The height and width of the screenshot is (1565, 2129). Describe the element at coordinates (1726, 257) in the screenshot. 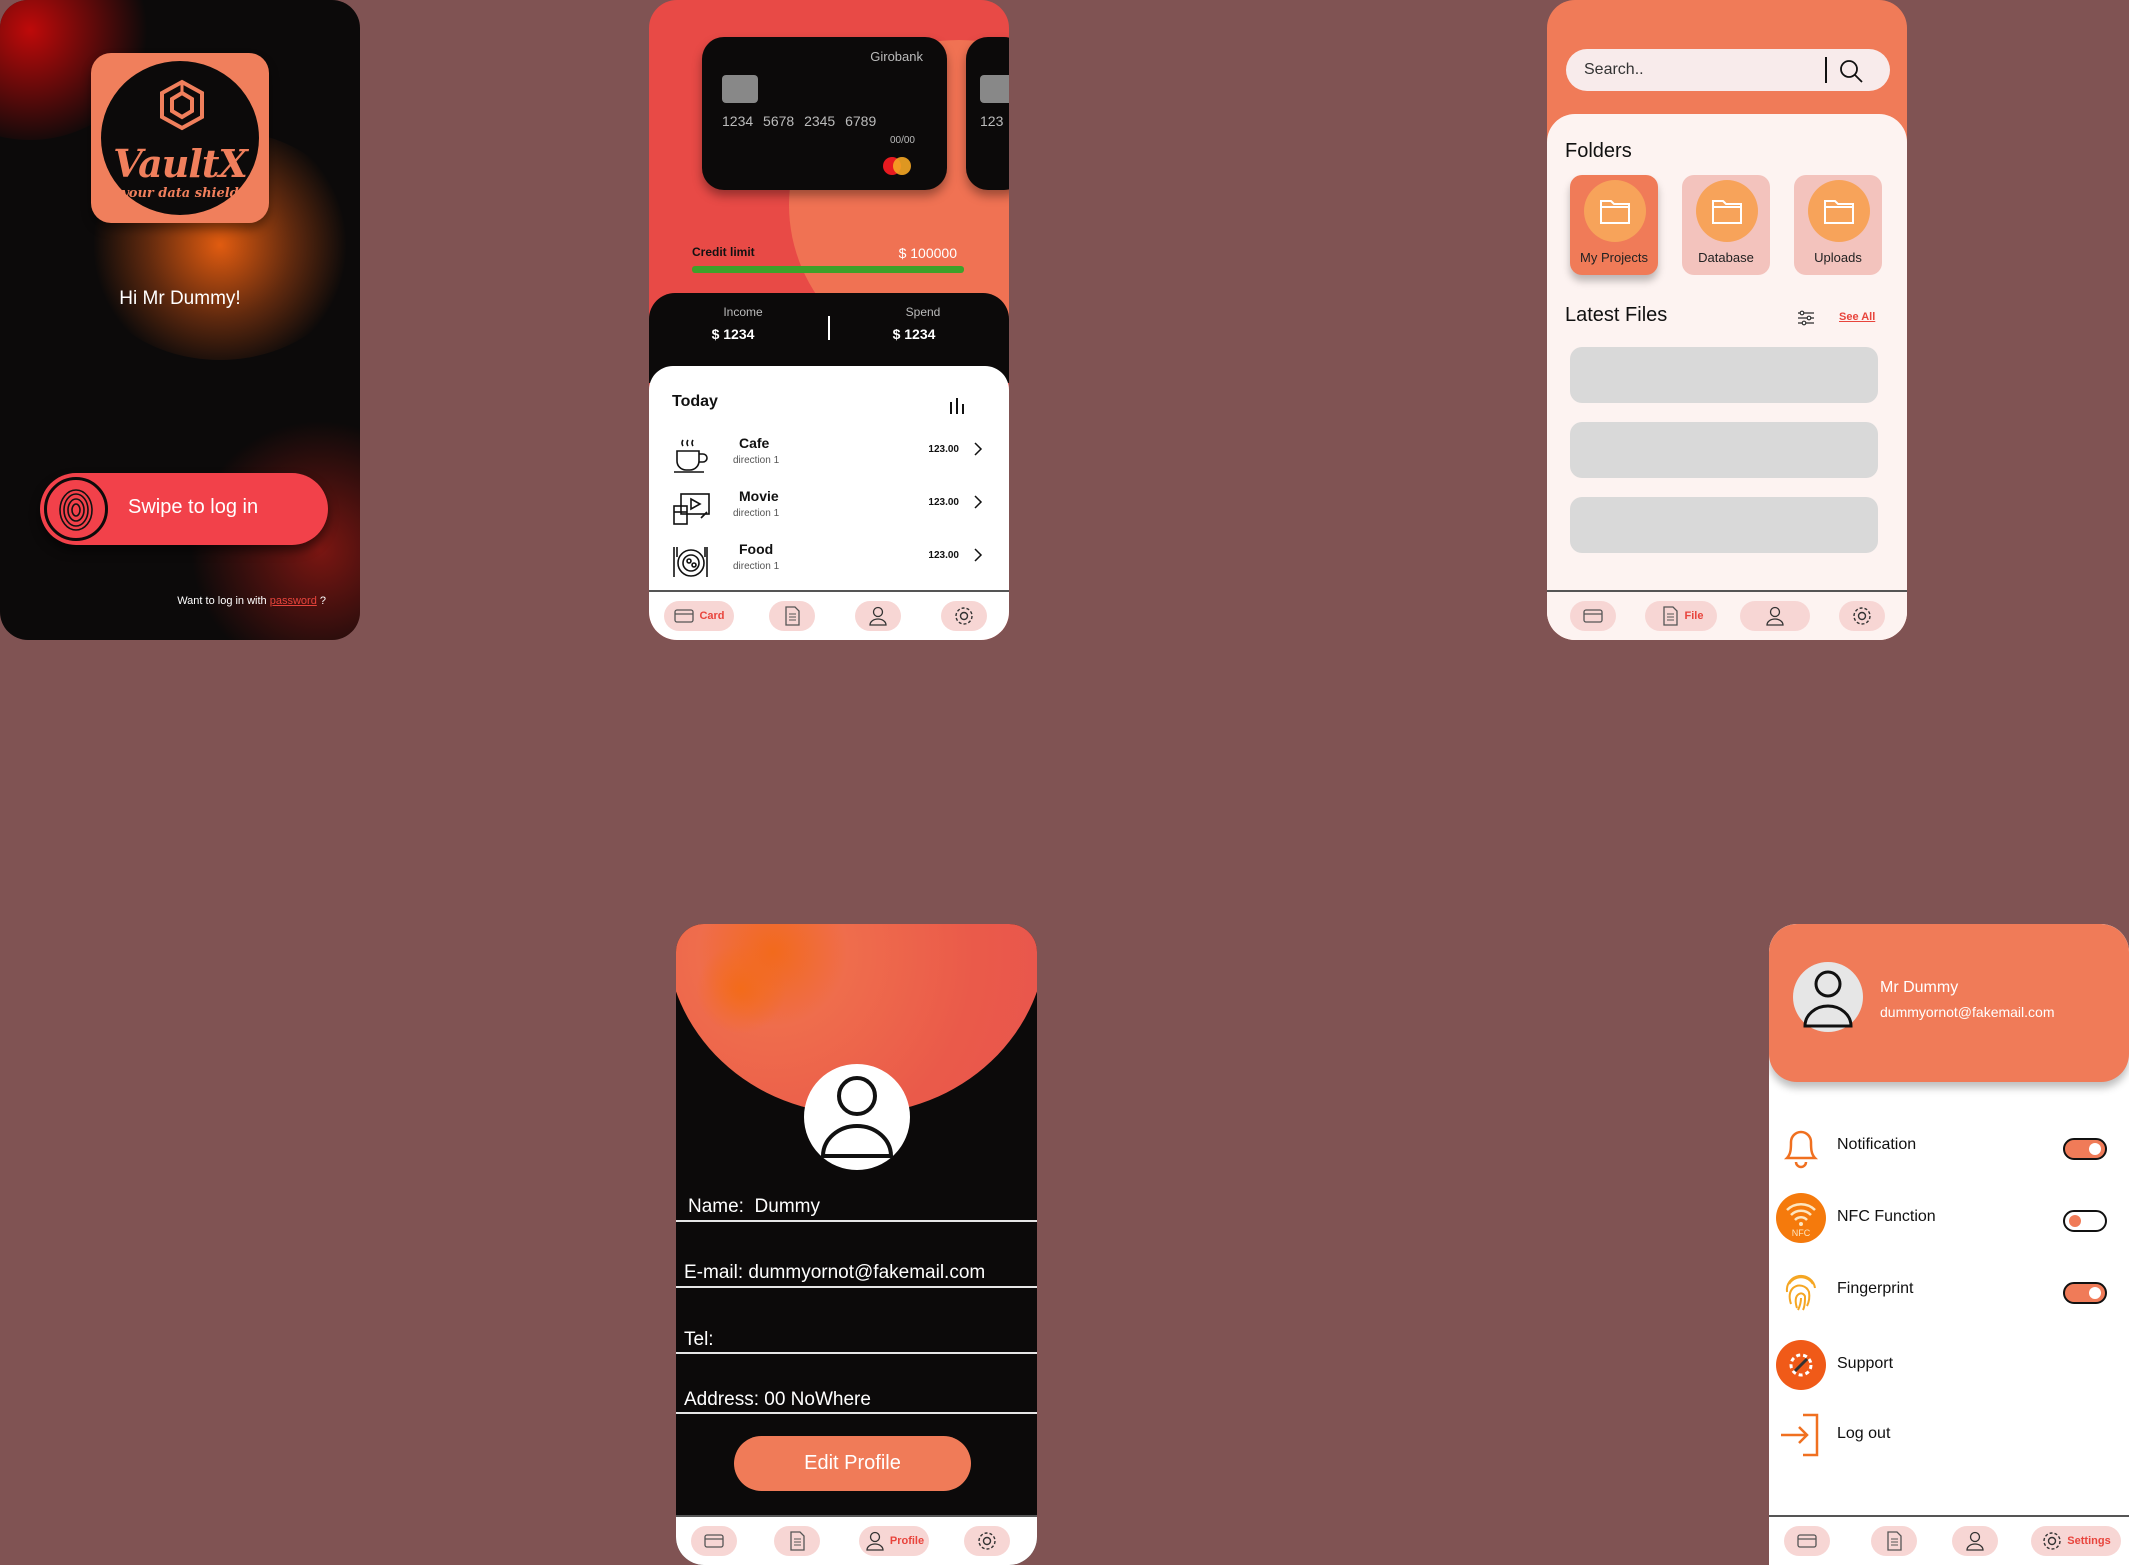

I see `folder-label: Database` at that location.